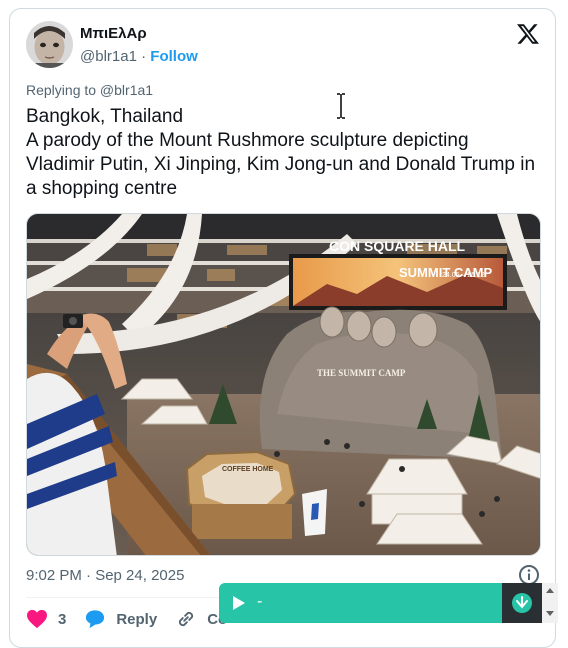 This screenshot has width=568, height=648. I want to click on play-icon, so click(239, 603).